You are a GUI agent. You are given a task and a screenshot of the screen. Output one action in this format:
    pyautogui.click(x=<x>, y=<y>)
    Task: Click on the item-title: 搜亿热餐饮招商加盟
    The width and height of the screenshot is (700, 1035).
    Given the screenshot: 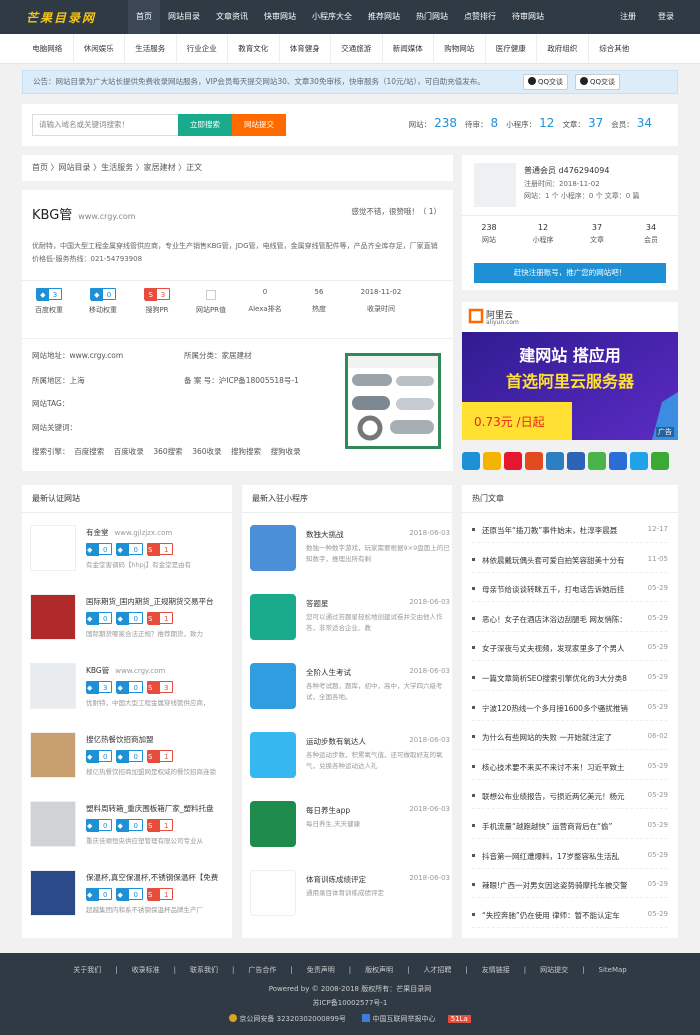 What is the action you would take?
    pyautogui.click(x=123, y=739)
    